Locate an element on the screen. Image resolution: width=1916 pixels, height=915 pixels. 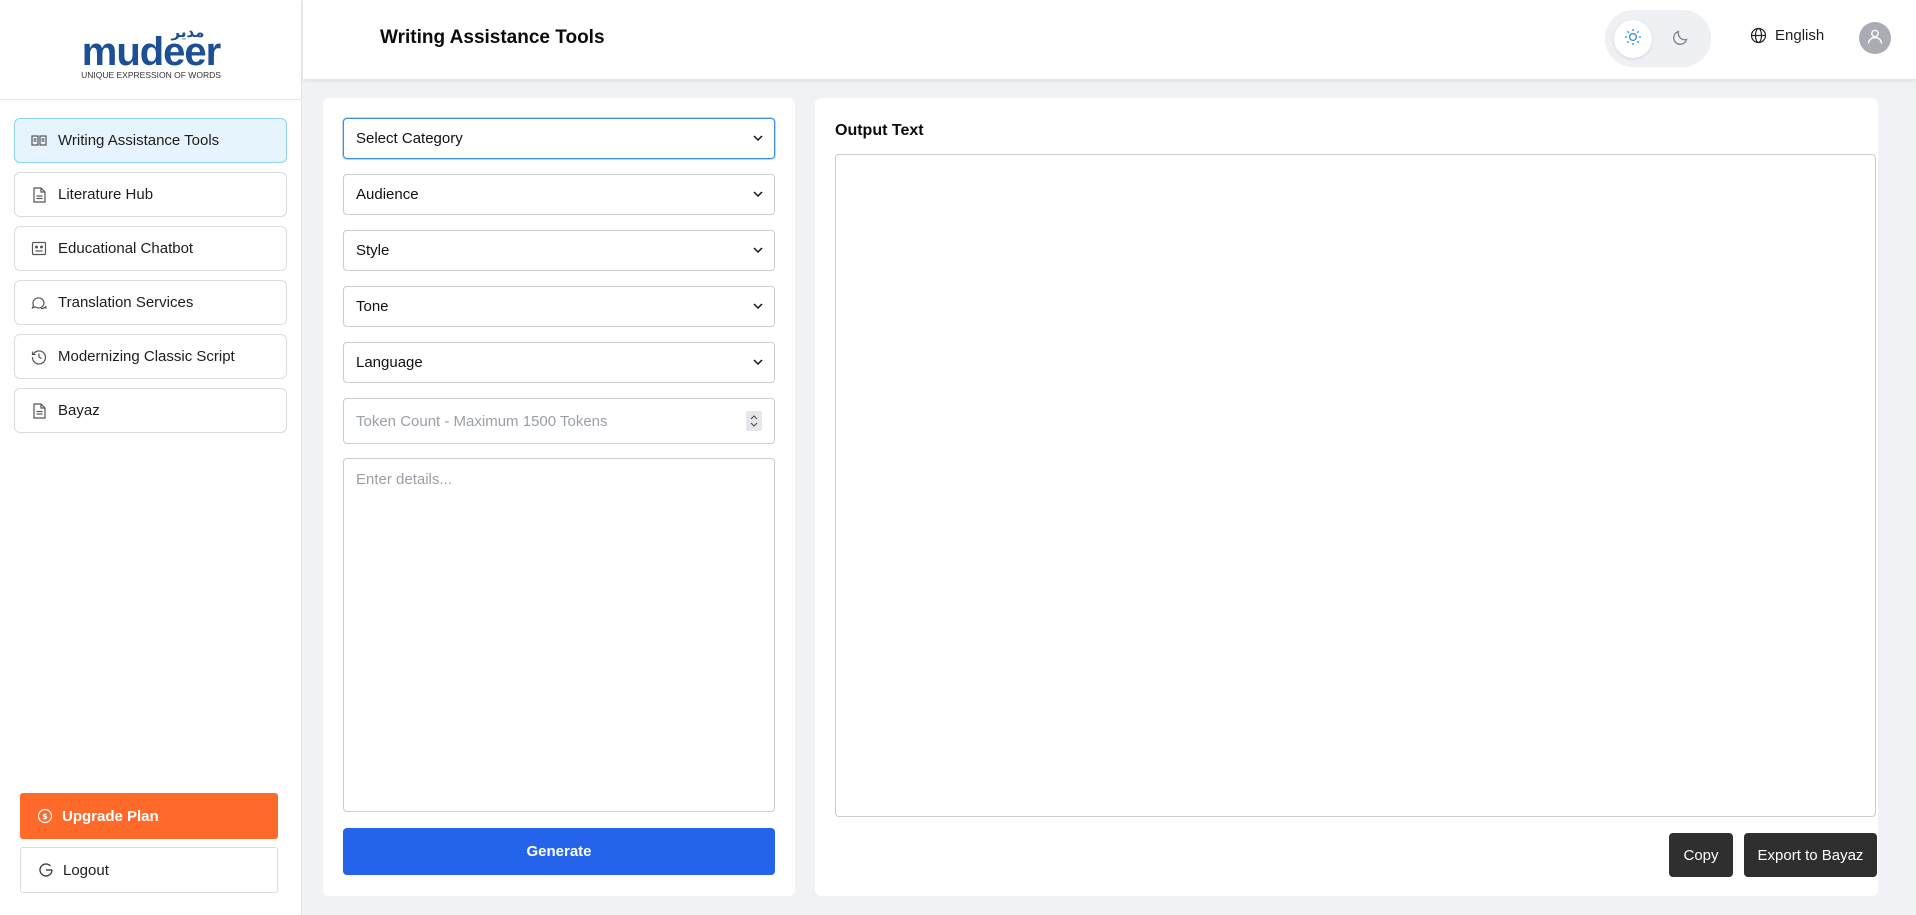
category-select-value: Select Category is located at coordinates (409, 138).